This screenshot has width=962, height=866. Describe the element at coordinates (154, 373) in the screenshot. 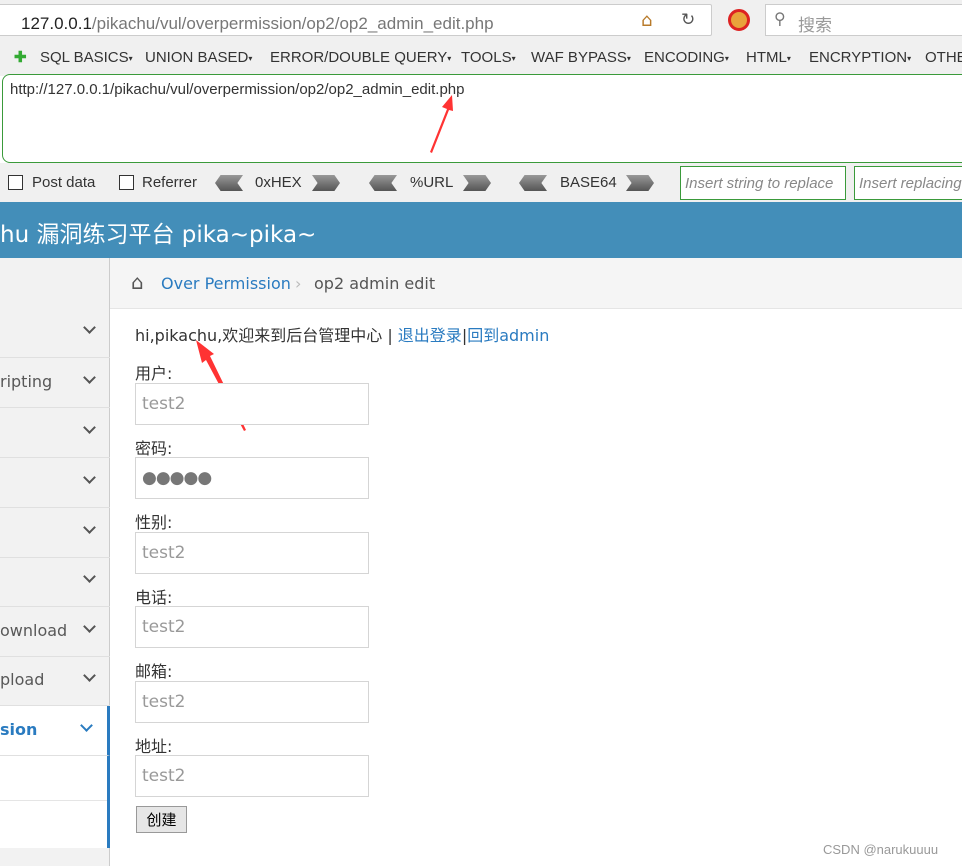

I see `username-label: 用户:` at that location.